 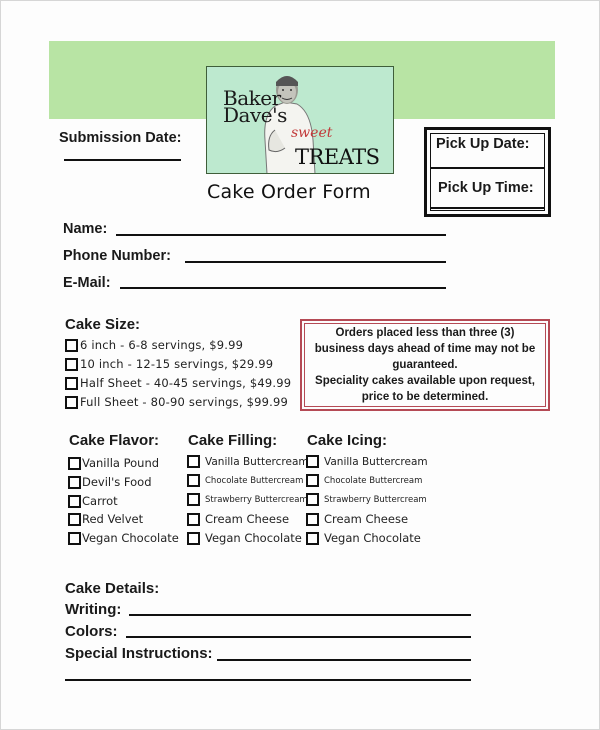 I want to click on icing-option: Strawberry Buttercream, so click(x=366, y=499).